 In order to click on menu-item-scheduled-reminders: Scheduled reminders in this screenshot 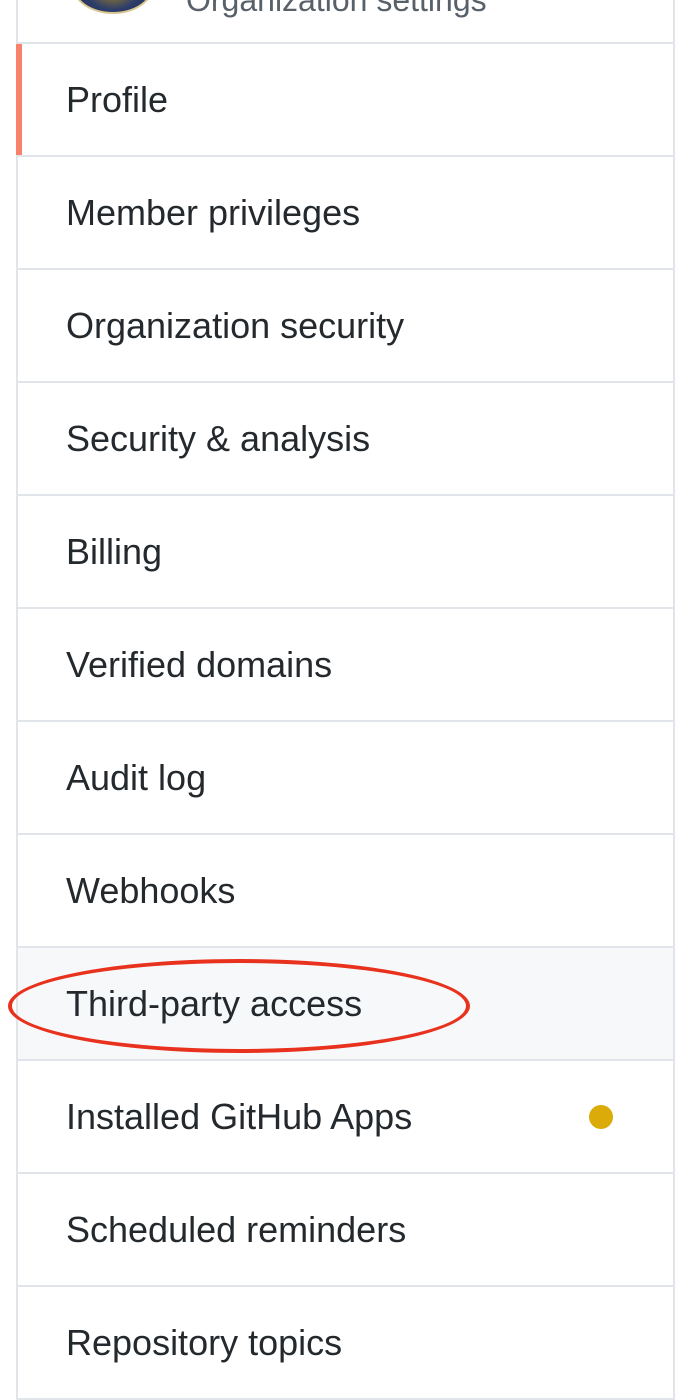, I will do `click(345, 1230)`.